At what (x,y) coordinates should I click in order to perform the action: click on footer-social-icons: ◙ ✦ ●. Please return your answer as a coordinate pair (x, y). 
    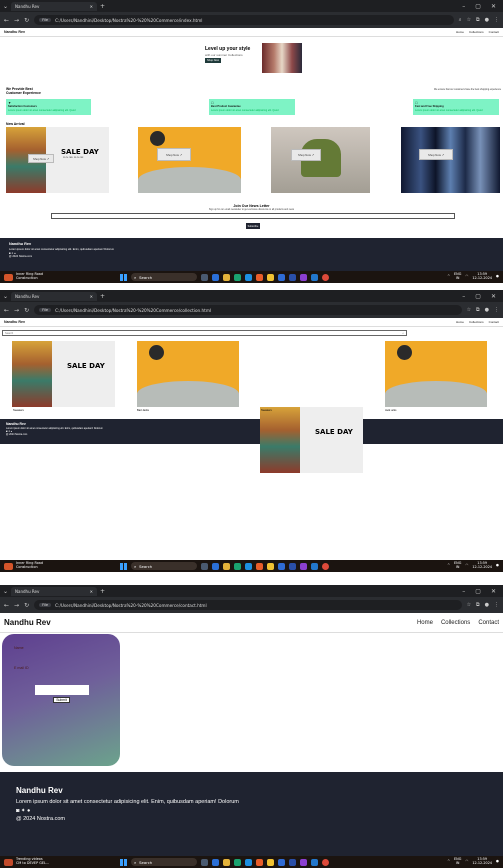
    Looking at the image, I should click on (251, 811).